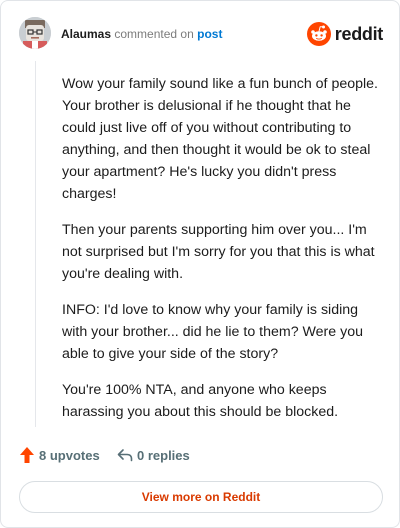  What do you see at coordinates (359, 33) in the screenshot?
I see `reddit-wordmark: reddit` at bounding box center [359, 33].